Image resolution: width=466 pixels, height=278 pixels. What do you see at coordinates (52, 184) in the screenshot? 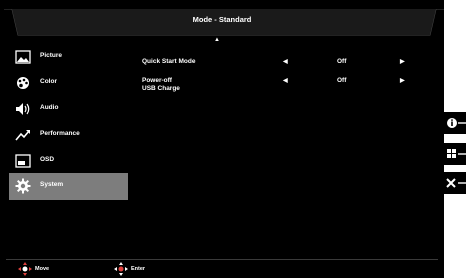
I see `sidebar-item-label: System` at bounding box center [52, 184].